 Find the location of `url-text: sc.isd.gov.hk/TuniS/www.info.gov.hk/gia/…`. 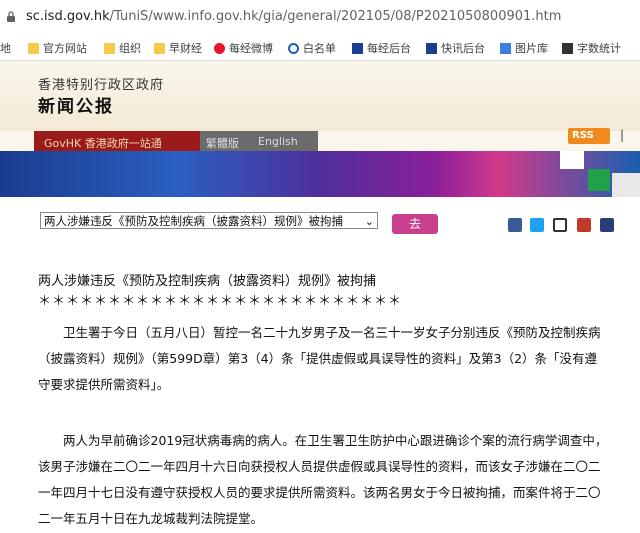

url-text: sc.isd.gov.hk/TuniS/www.info.gov.hk/gia/… is located at coordinates (293, 16).